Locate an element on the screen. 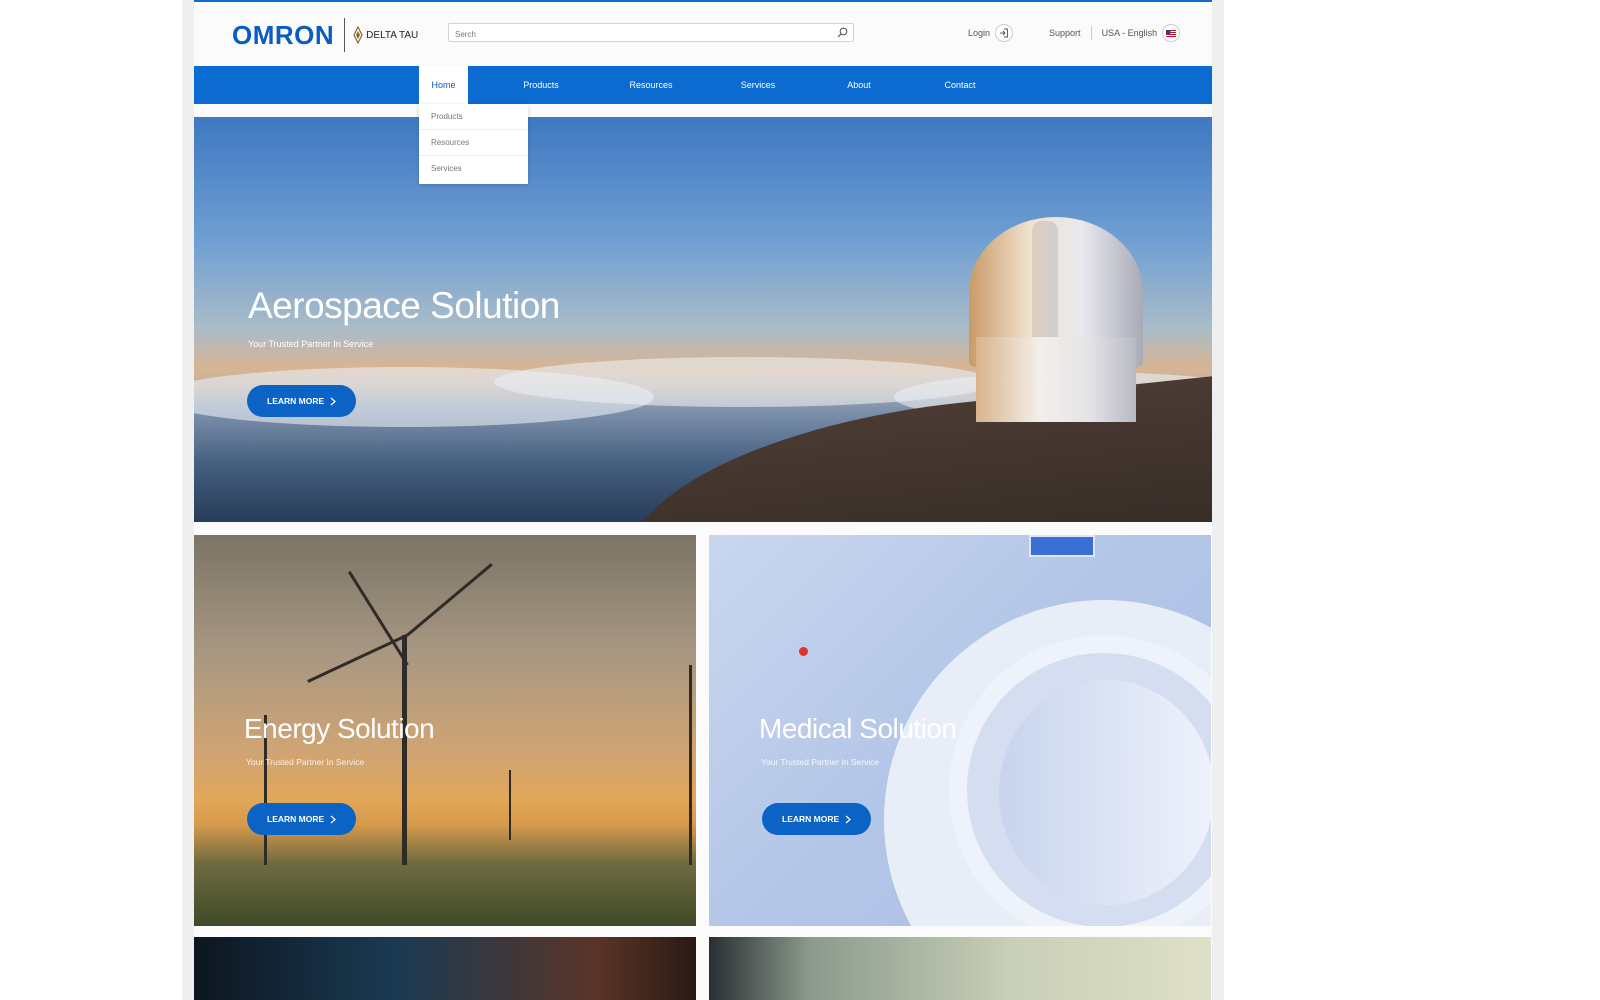 This screenshot has width=1600, height=1000. medical-learn-more-button: LEARN MORE is located at coordinates (817, 819).